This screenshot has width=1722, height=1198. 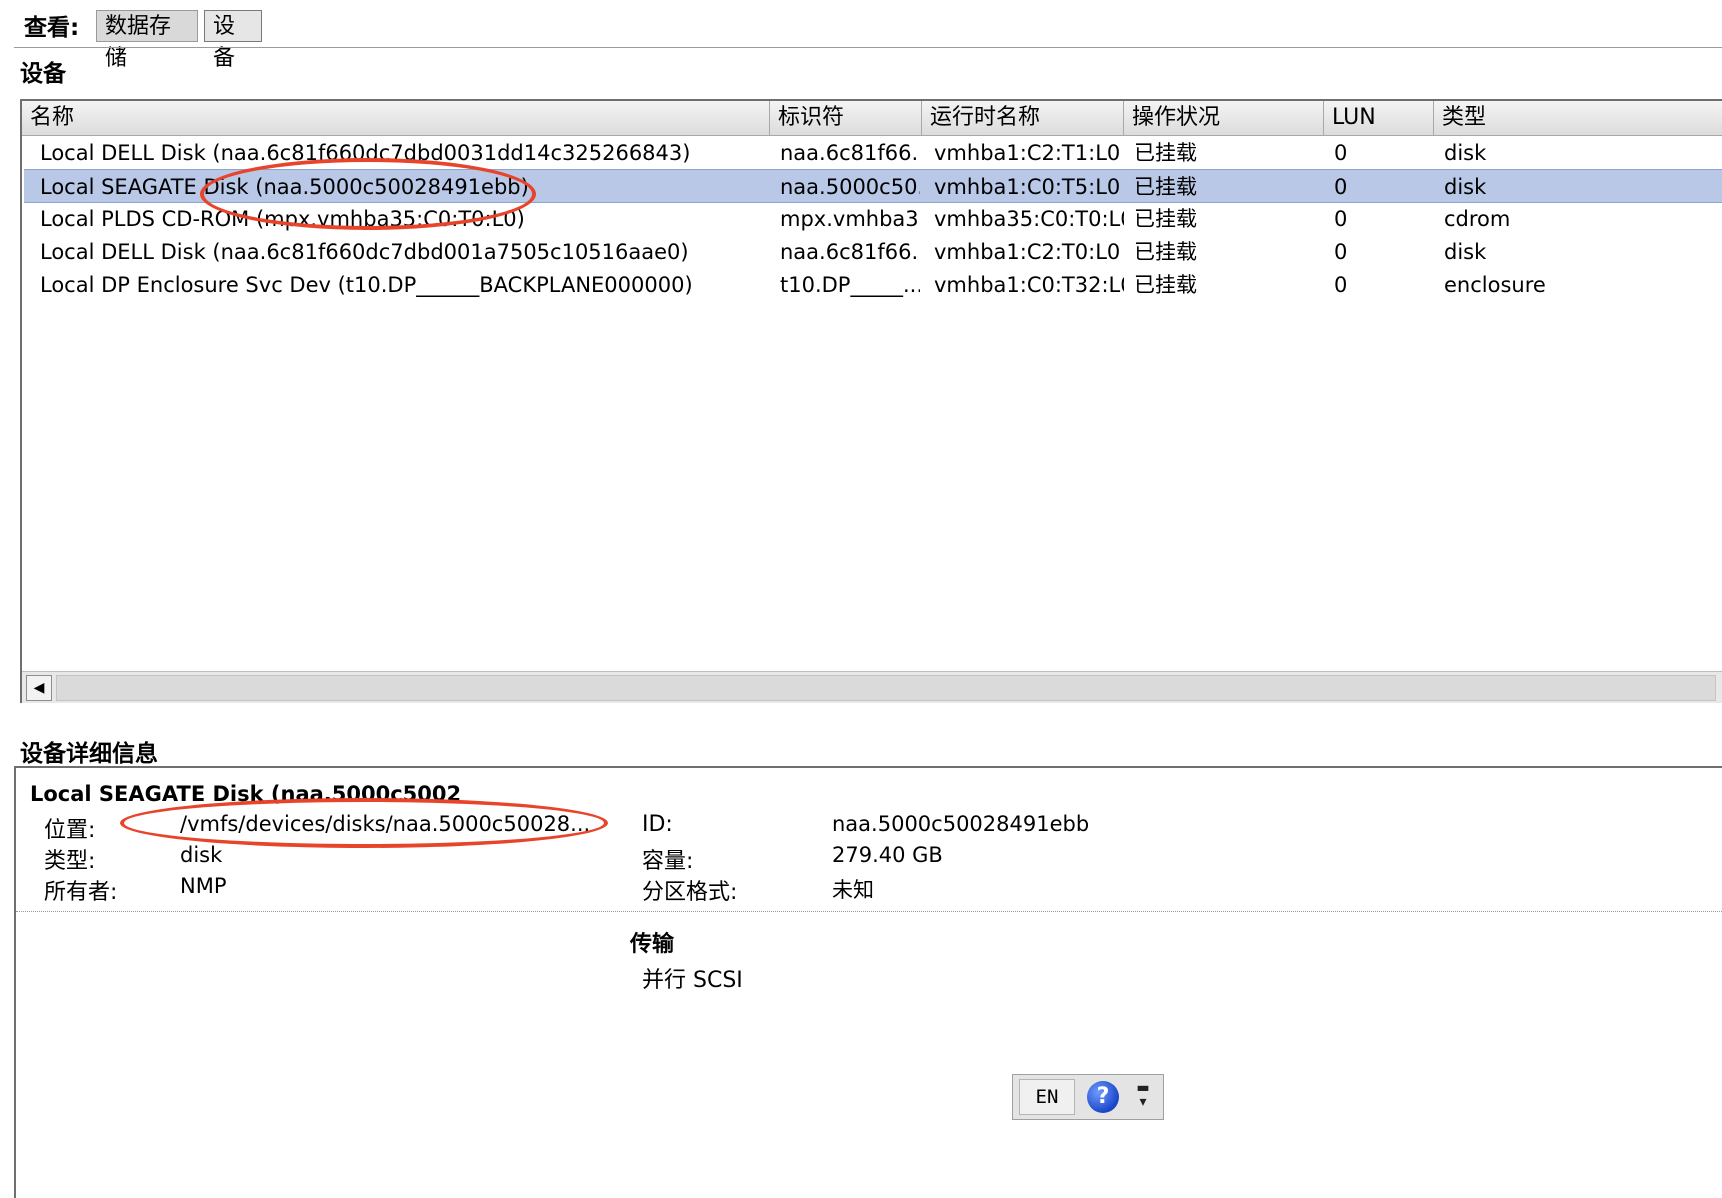 I want to click on scroll-left-icon: ◀, so click(x=39, y=688).